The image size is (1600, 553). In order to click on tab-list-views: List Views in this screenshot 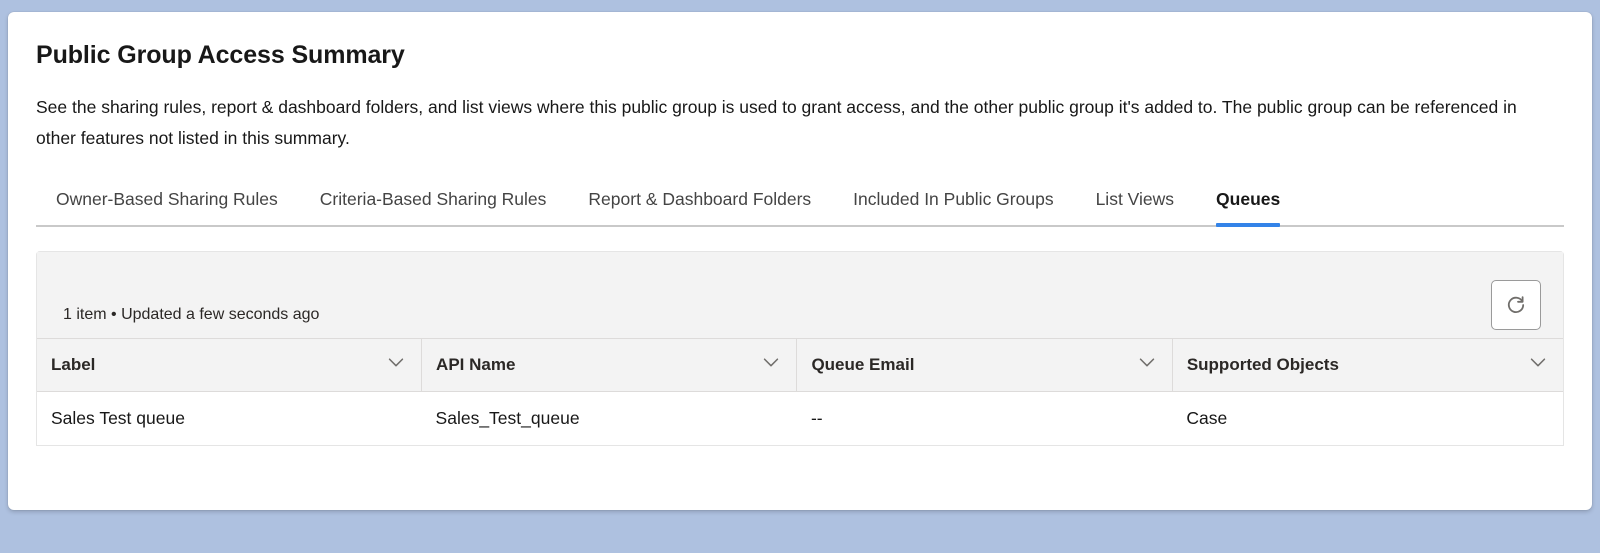, I will do `click(1135, 202)`.